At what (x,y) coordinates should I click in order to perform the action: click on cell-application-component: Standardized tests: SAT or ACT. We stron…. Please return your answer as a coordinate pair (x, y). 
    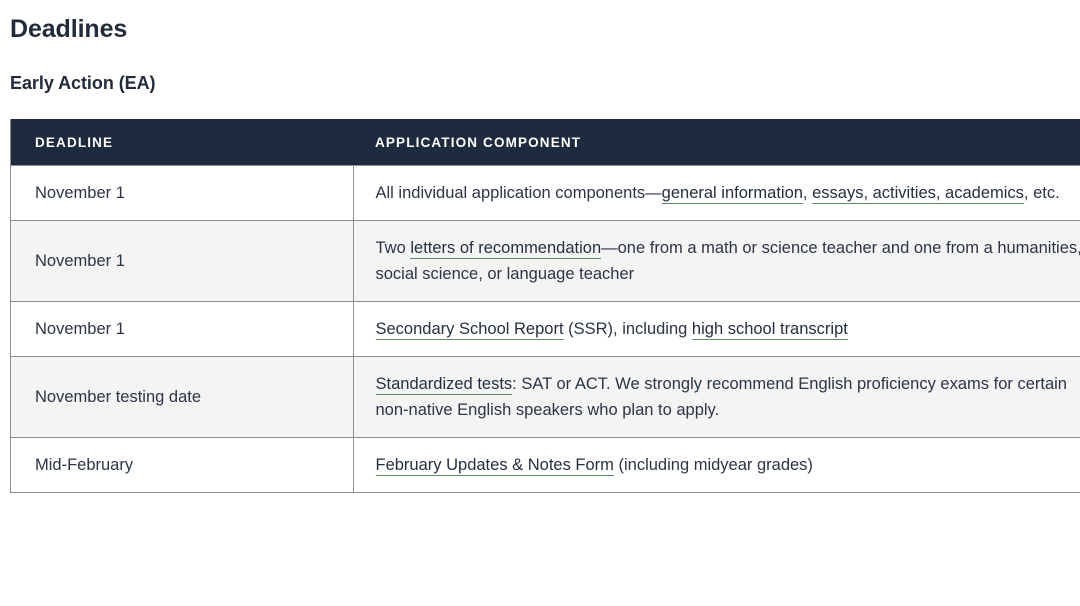
    Looking at the image, I should click on (716, 397).